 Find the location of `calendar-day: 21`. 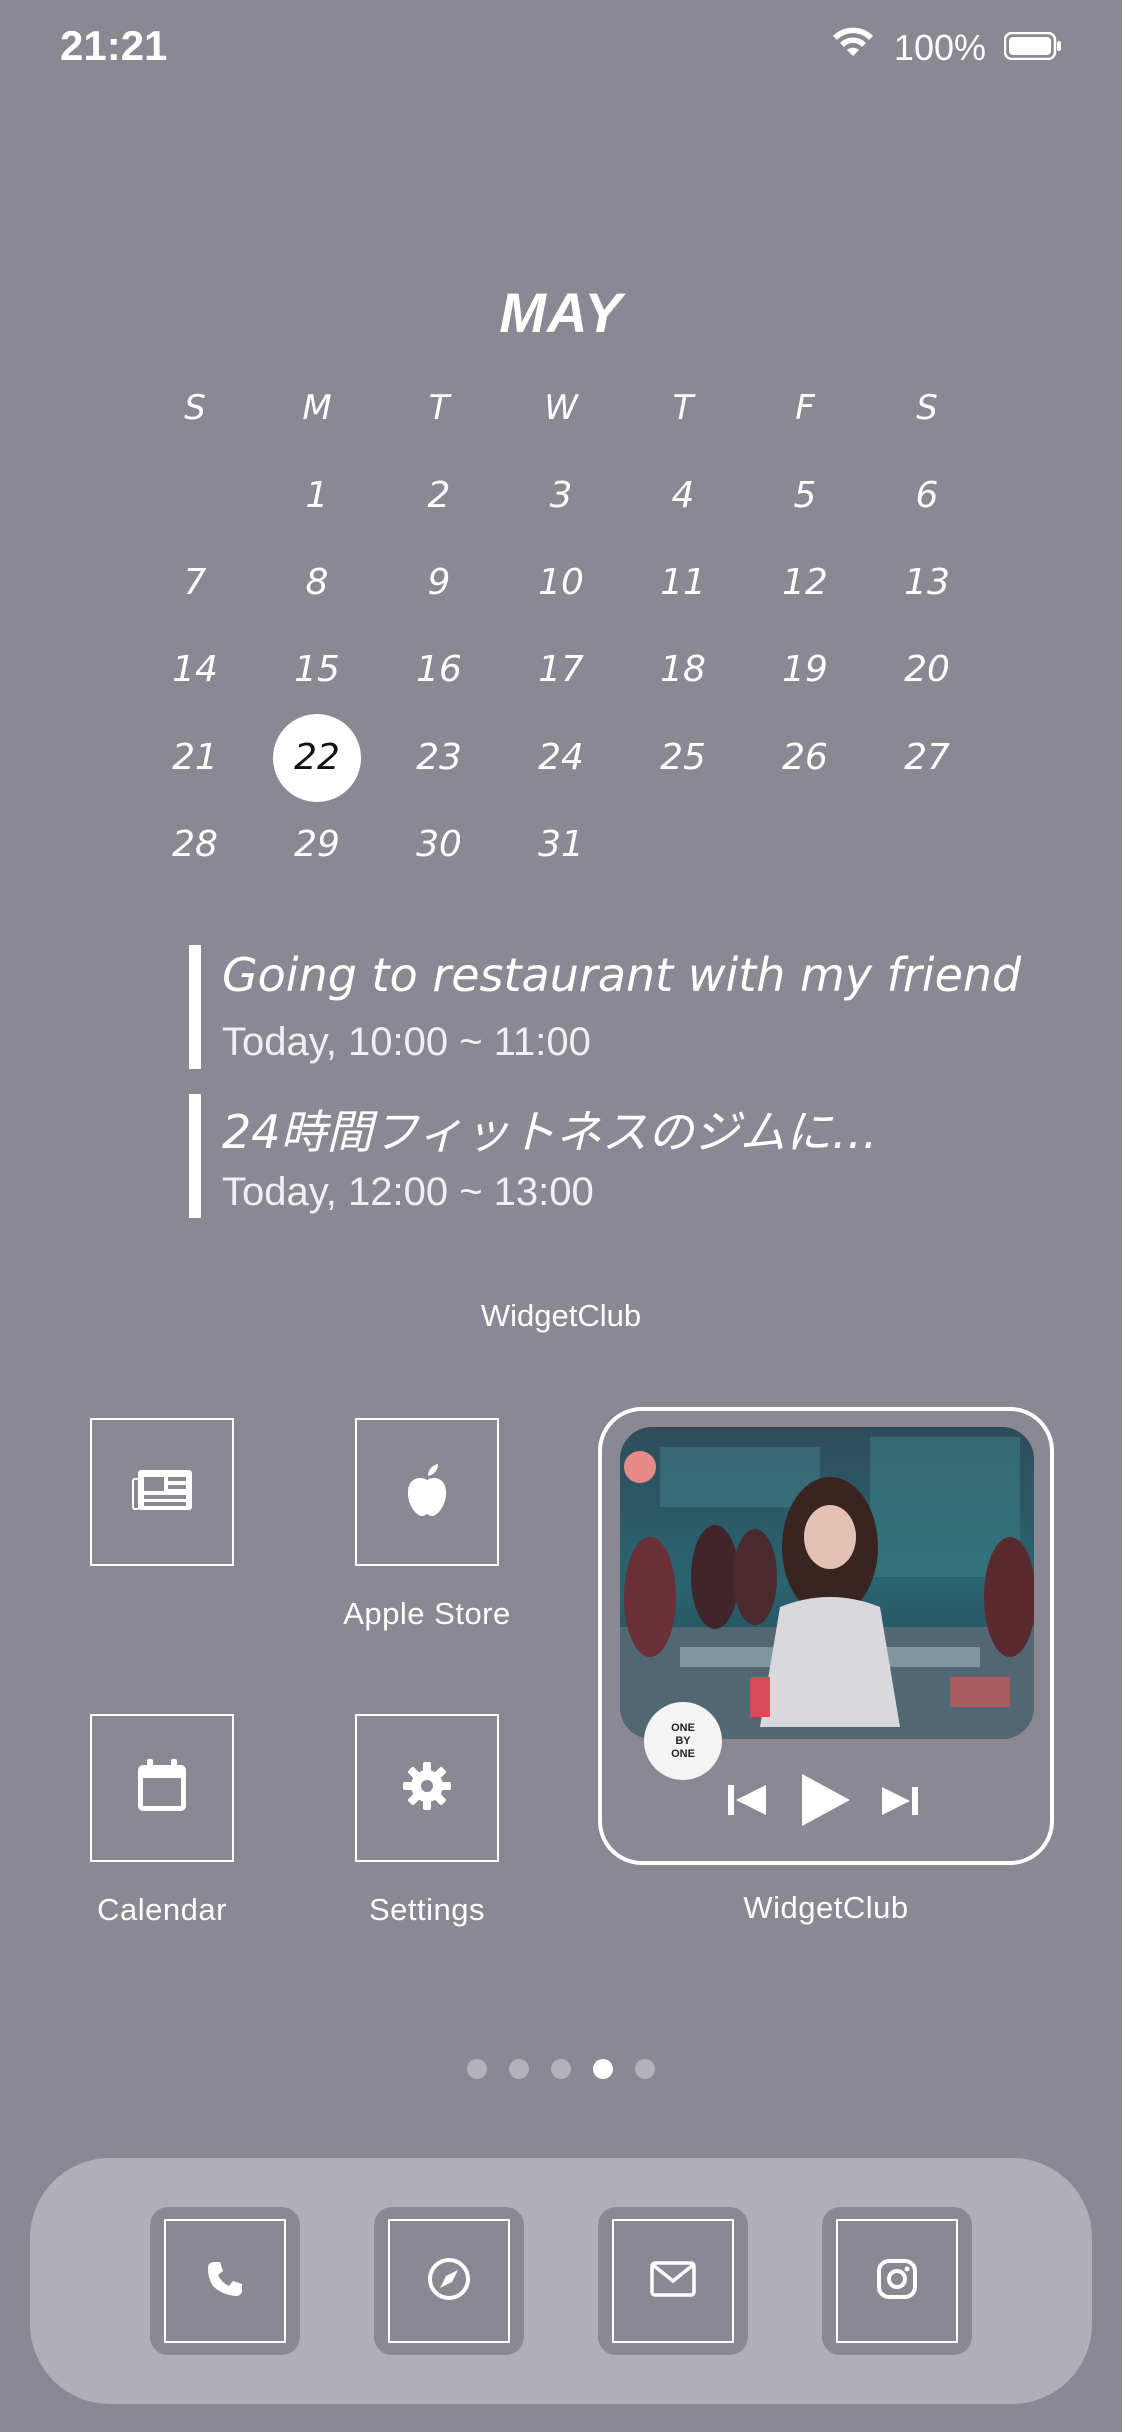

calendar-day: 21 is located at coordinates (195, 758).